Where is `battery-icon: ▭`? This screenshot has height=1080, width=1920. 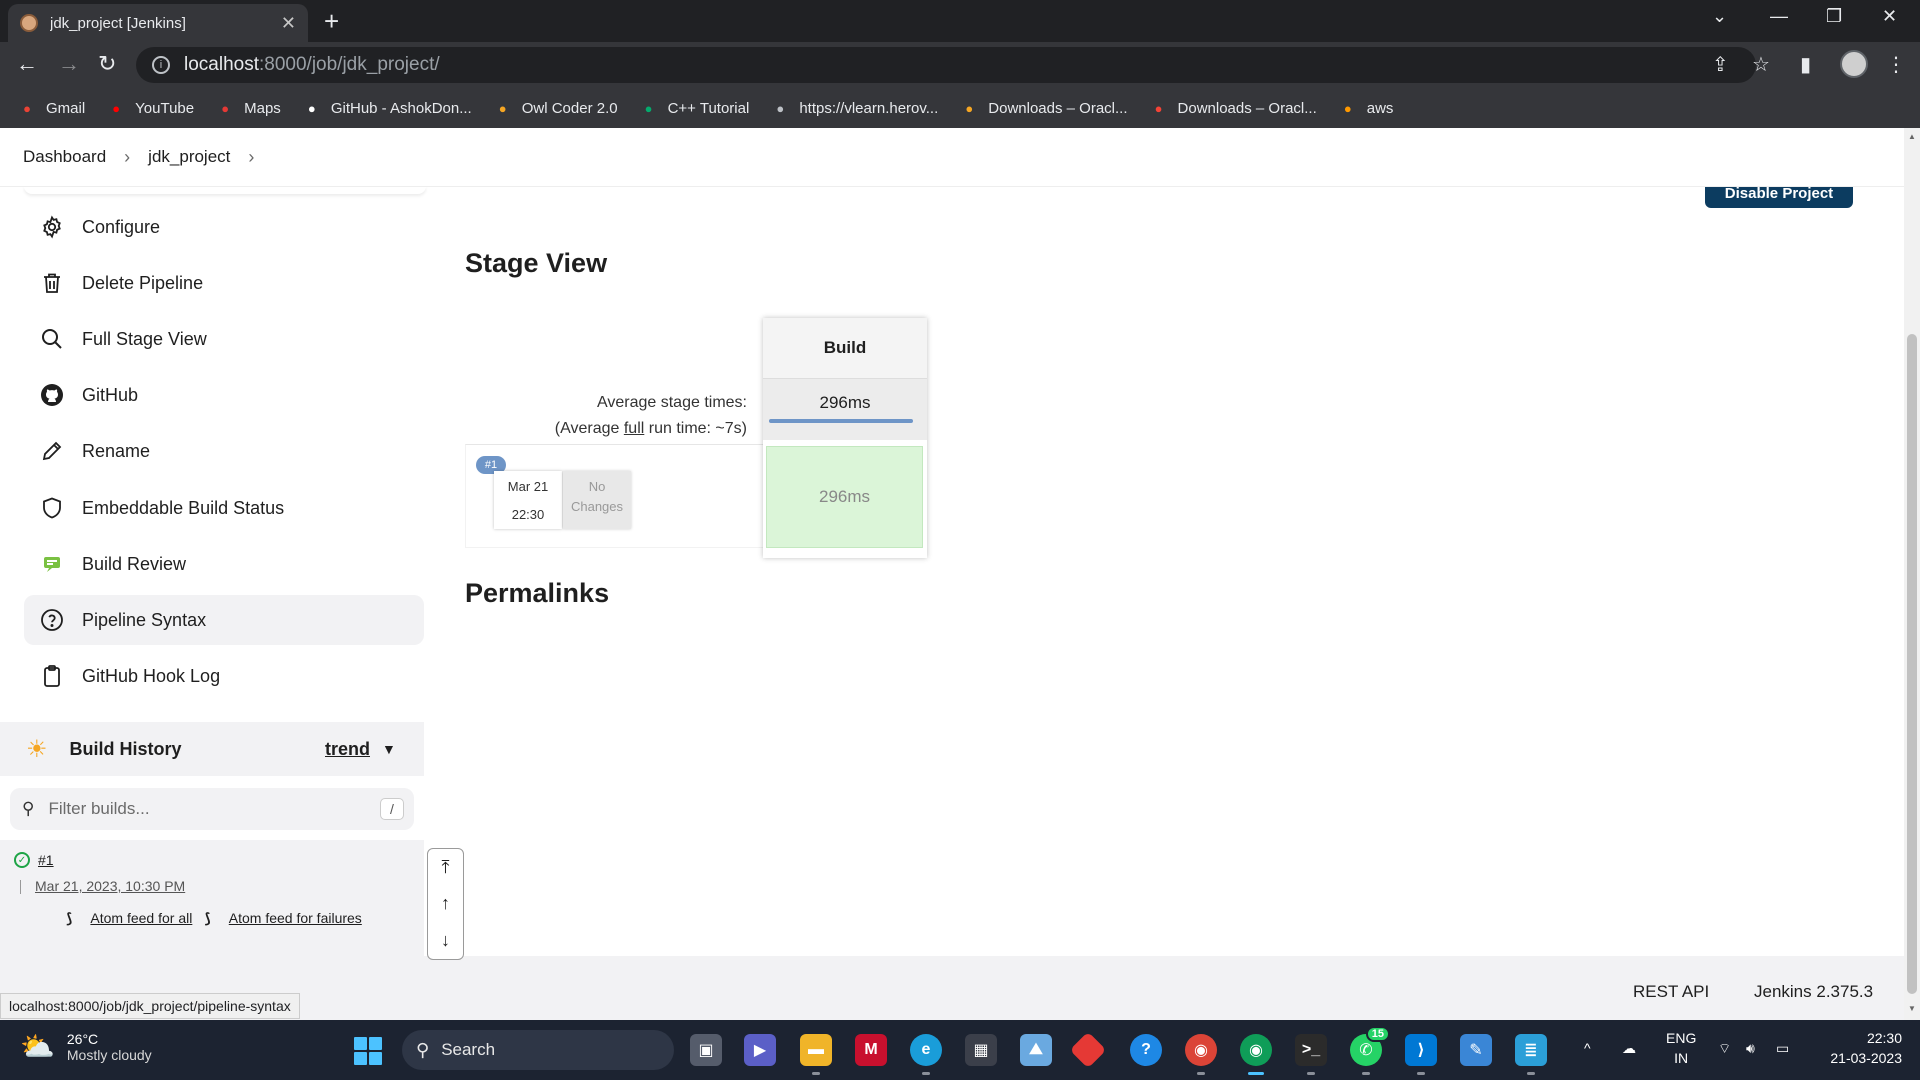 battery-icon: ▭ is located at coordinates (1782, 1048).